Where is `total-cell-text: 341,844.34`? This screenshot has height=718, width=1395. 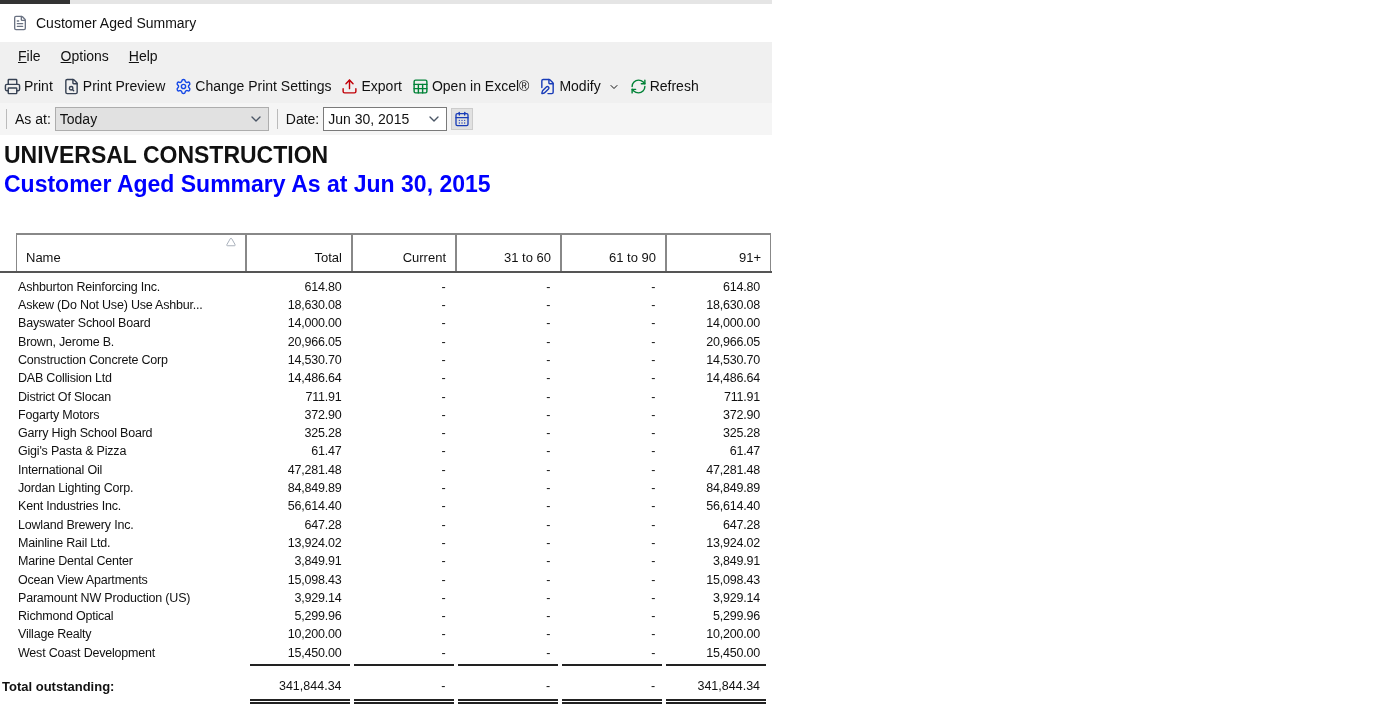
total-cell-text: 341,844.34 is located at coordinates (729, 687).